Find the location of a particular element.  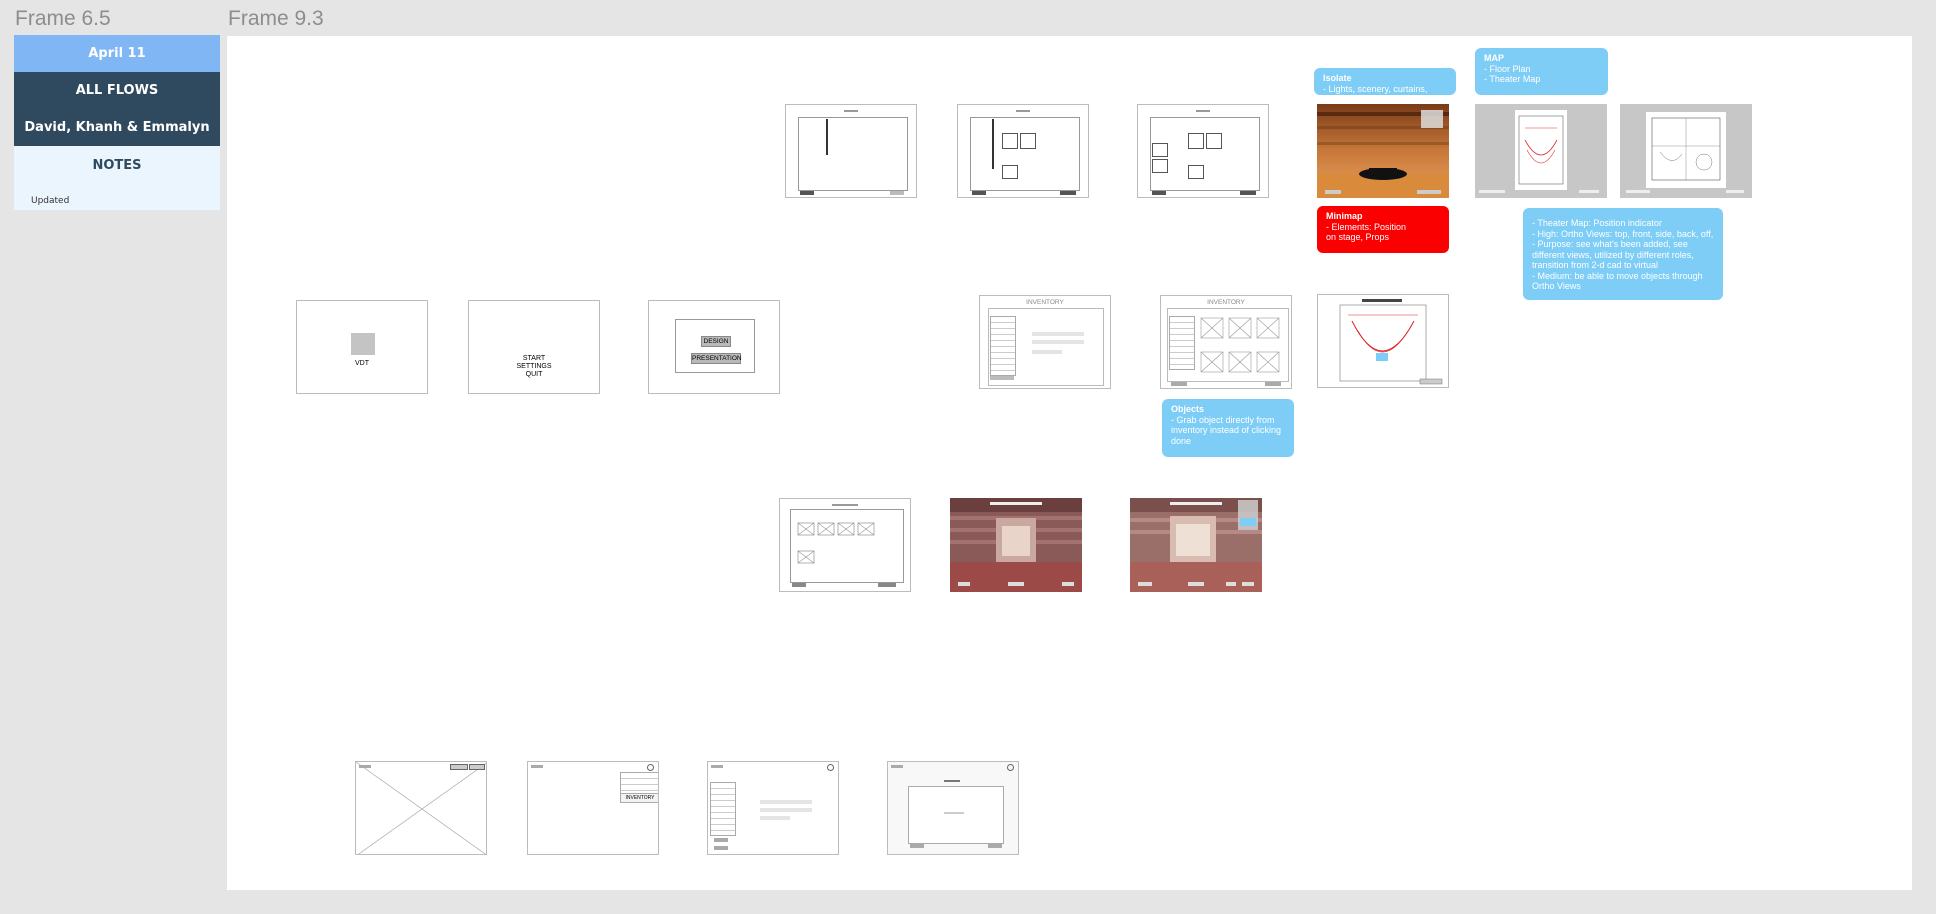

inventory-title: INVENTORY is located at coordinates (1045, 302).